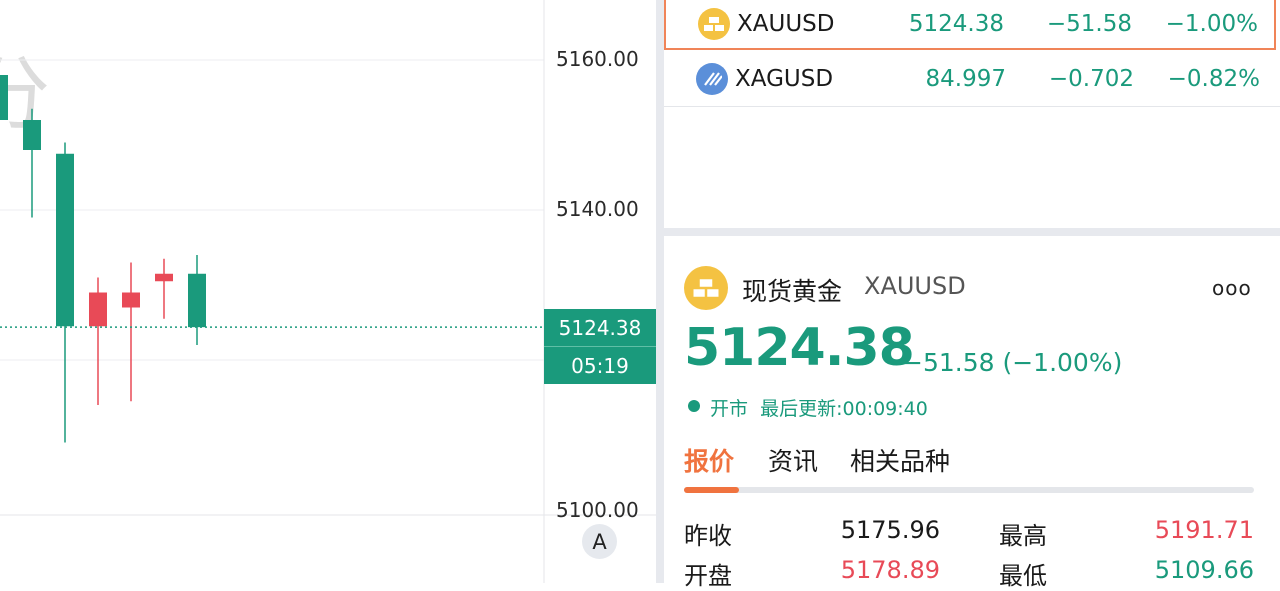 This screenshot has height=591, width=1280. I want to click on panel-divider, so click(660, 291).